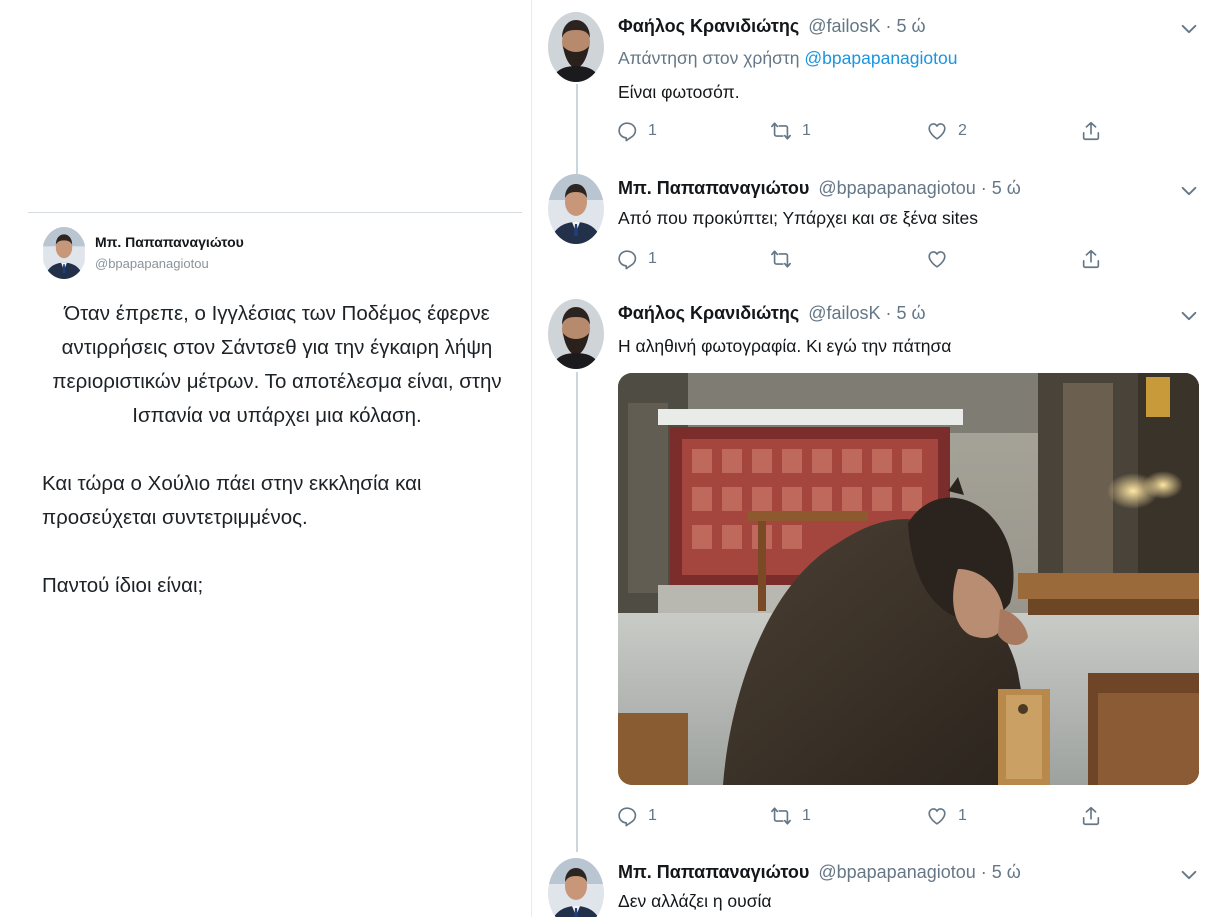  What do you see at coordinates (785, 346) in the screenshot?
I see `tweet-text: Η αληθινή φωτογραφία. Κι εγώ την πάτησα` at bounding box center [785, 346].